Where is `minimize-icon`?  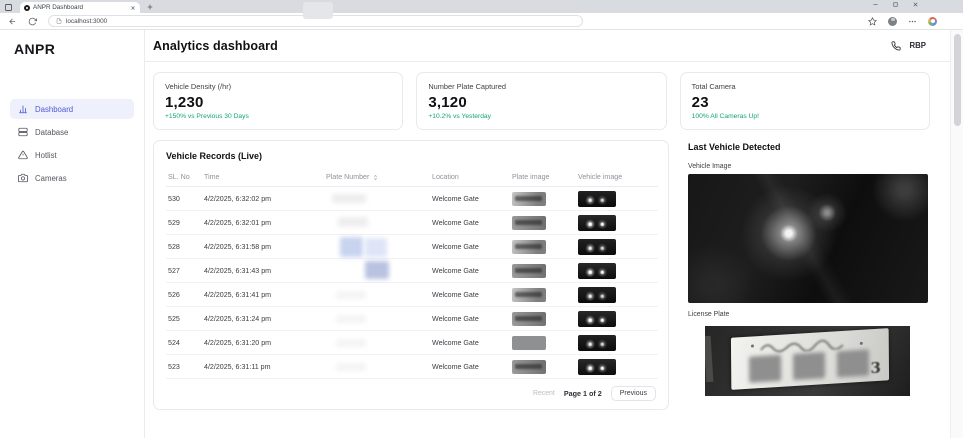
minimize-icon is located at coordinates (875, 4).